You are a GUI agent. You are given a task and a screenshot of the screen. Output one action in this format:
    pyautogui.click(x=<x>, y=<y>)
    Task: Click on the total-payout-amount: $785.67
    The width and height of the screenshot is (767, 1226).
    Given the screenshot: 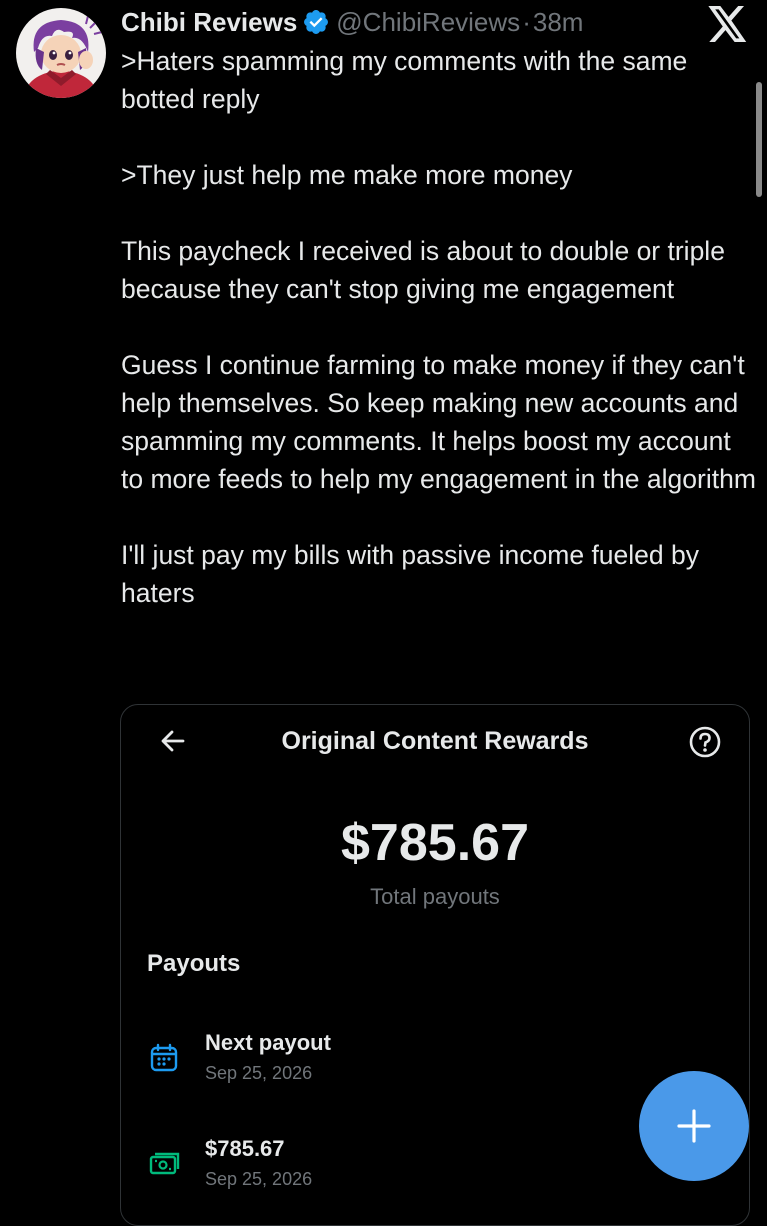 What is the action you would take?
    pyautogui.click(x=435, y=843)
    